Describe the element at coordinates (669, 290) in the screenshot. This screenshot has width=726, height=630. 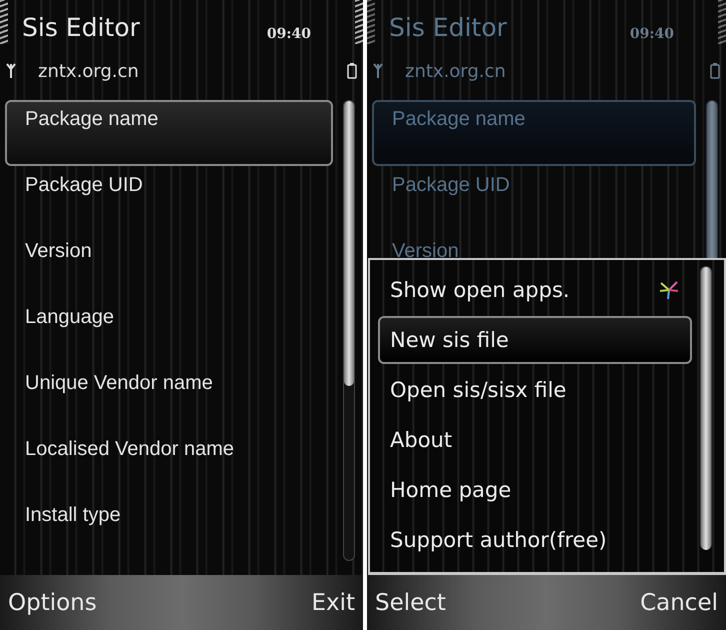
I see `apps-icon` at that location.